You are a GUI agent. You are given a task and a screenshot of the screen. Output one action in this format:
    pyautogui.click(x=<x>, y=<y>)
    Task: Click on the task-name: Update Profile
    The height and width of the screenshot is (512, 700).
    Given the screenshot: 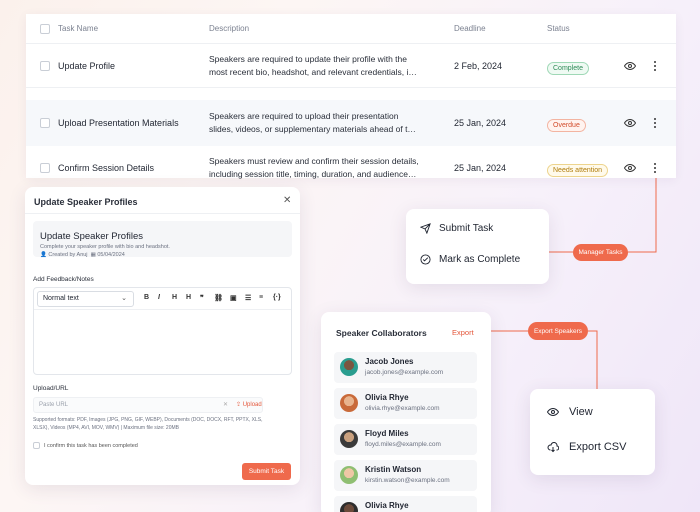 What is the action you would take?
    pyautogui.click(x=87, y=65)
    